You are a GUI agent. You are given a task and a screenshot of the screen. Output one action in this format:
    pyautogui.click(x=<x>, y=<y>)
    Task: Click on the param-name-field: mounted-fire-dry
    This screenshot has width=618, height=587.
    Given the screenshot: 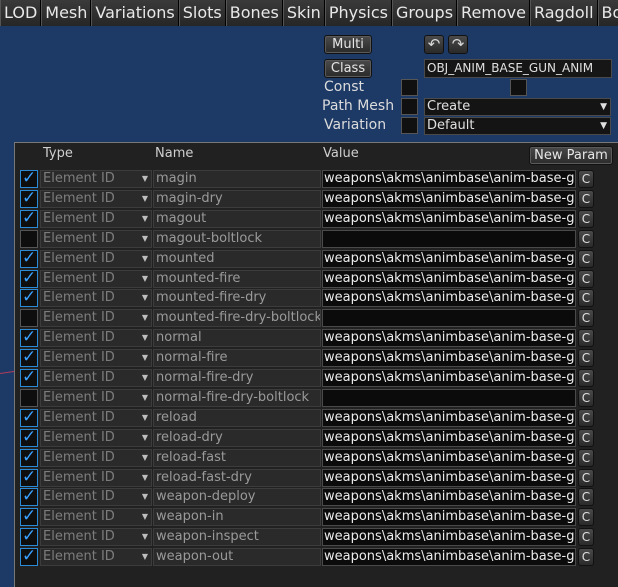 What is the action you would take?
    pyautogui.click(x=237, y=298)
    